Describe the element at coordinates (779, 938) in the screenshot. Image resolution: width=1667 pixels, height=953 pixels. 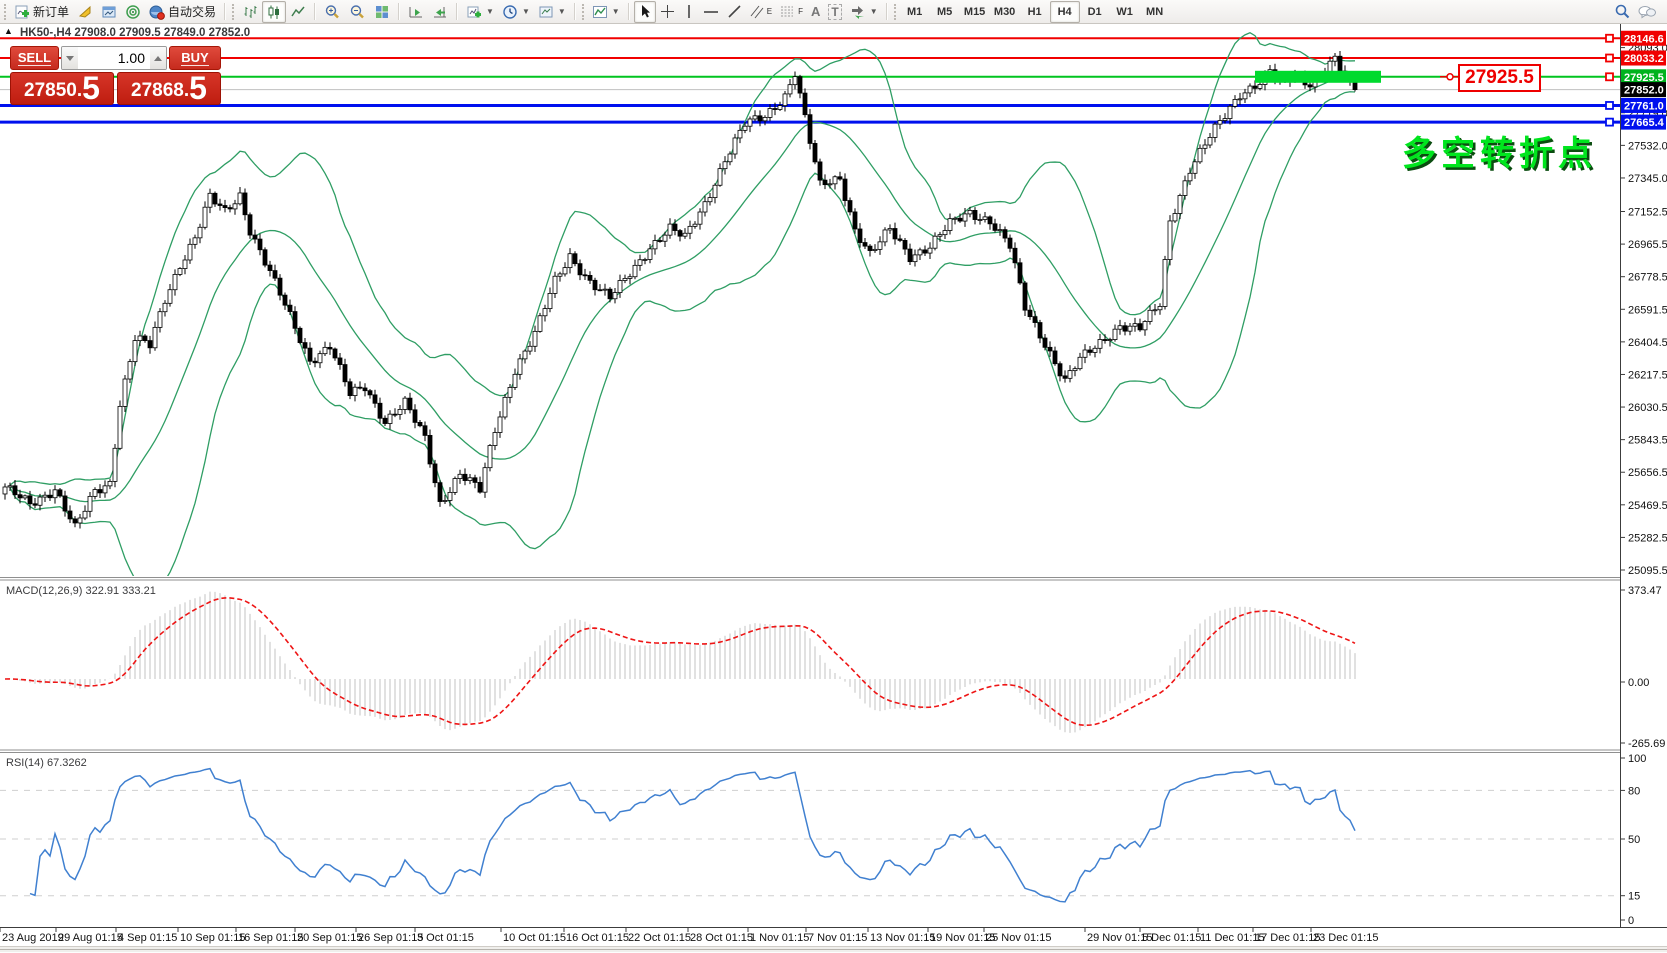
I see `time-axis-label: 1 Nov 01:15` at that location.